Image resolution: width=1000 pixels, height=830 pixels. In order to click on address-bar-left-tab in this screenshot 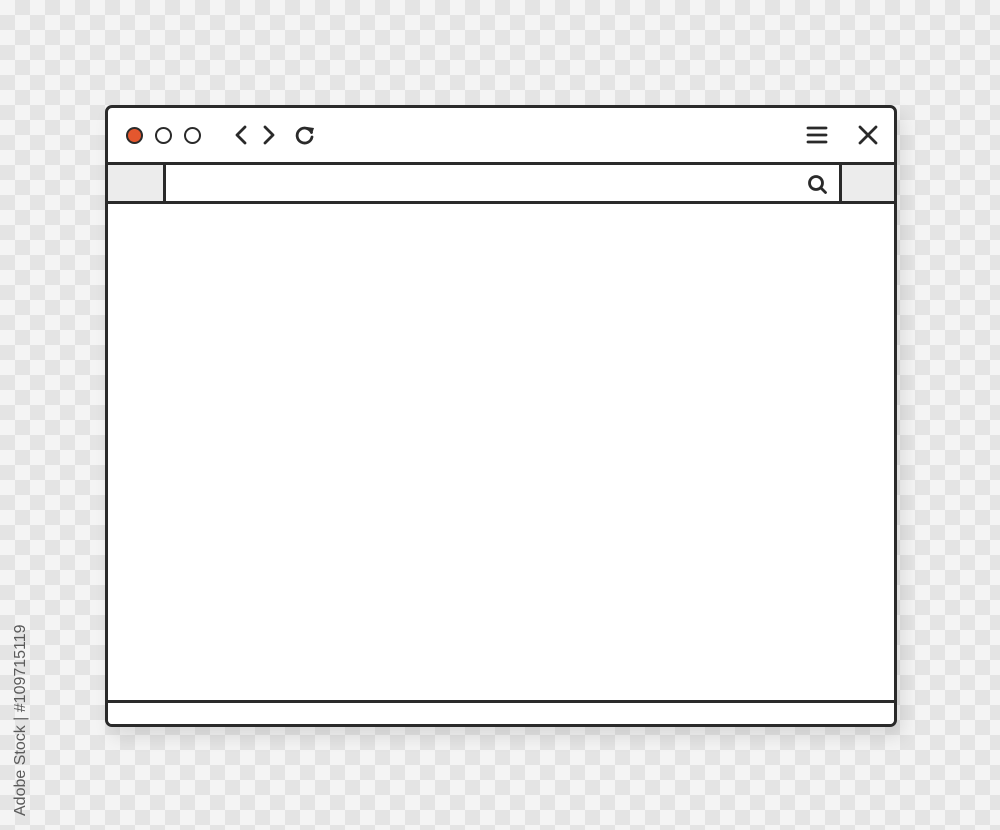, I will do `click(137, 183)`.